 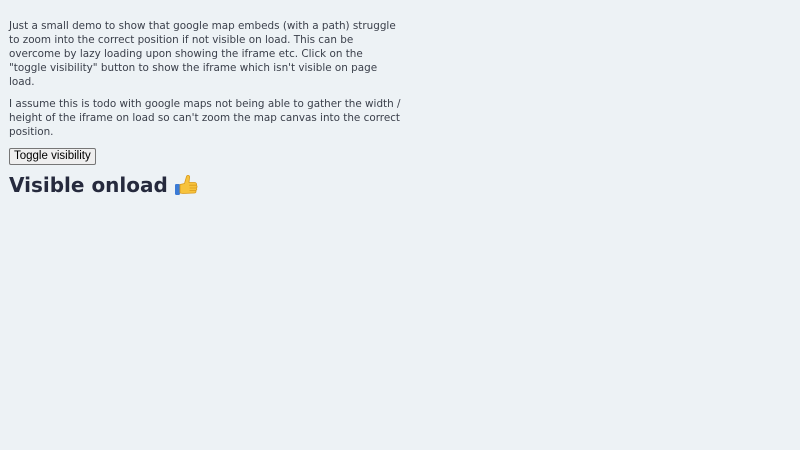 What do you see at coordinates (186, 185) in the screenshot?
I see `thumbs-up-icon` at bounding box center [186, 185].